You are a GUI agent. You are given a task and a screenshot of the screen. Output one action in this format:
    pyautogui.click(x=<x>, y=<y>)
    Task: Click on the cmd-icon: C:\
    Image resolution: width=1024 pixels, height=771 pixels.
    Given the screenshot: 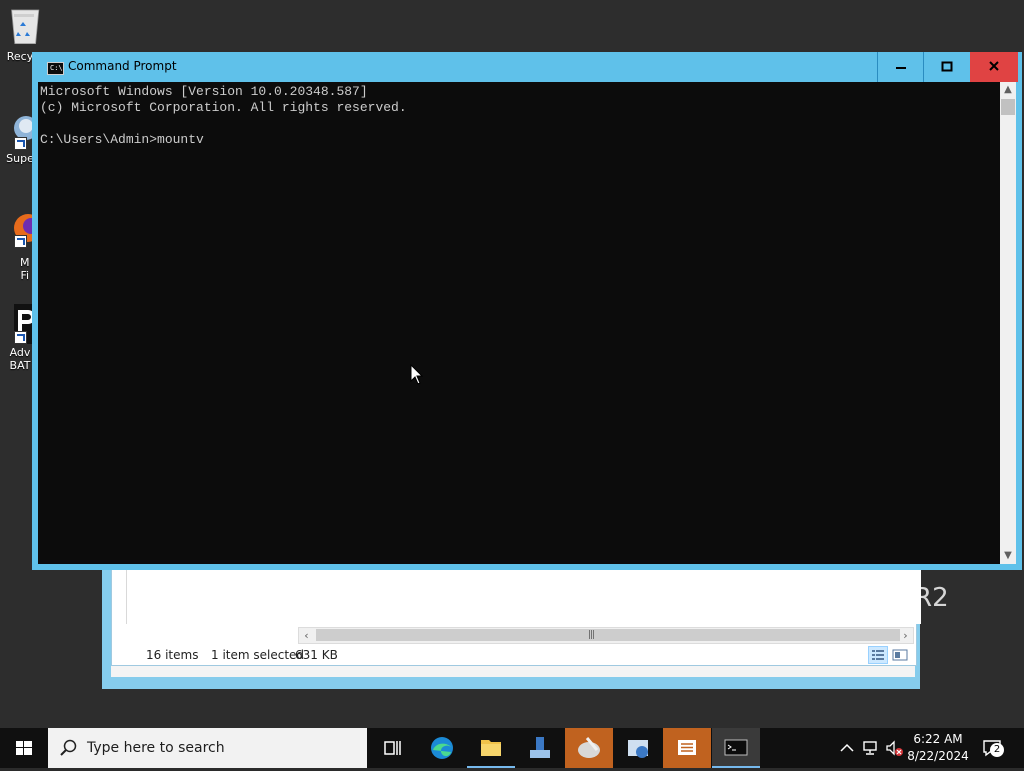 What is the action you would take?
    pyautogui.click(x=55, y=68)
    